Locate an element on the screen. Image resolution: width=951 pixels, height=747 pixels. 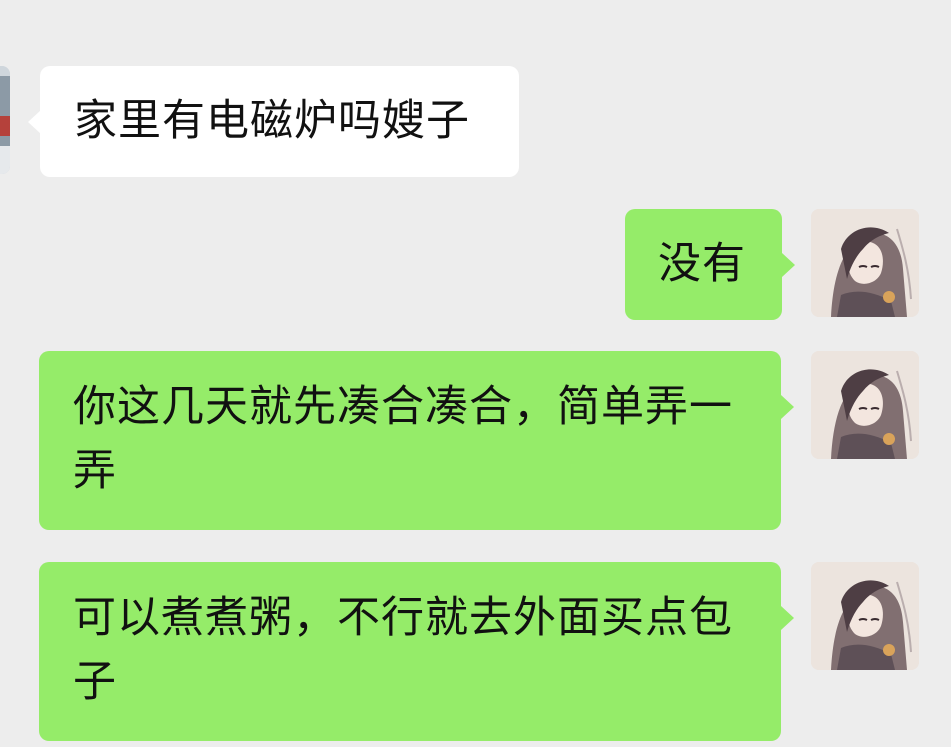
message-text: 可以煮煮粥，不行就去外面买点包子 is located at coordinates (403, 650).